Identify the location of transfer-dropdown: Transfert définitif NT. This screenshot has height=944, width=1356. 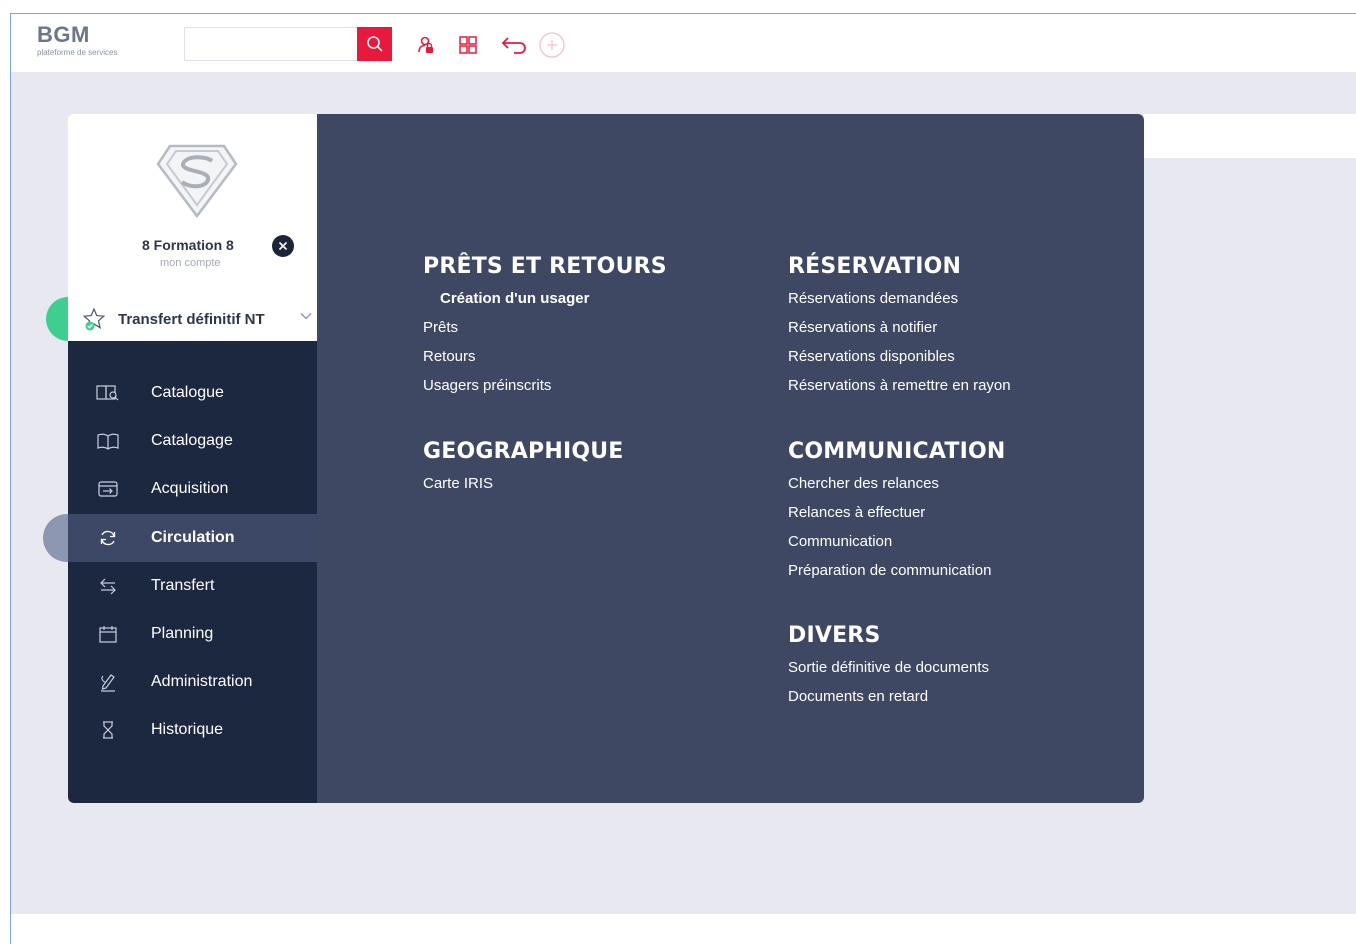
(192, 319).